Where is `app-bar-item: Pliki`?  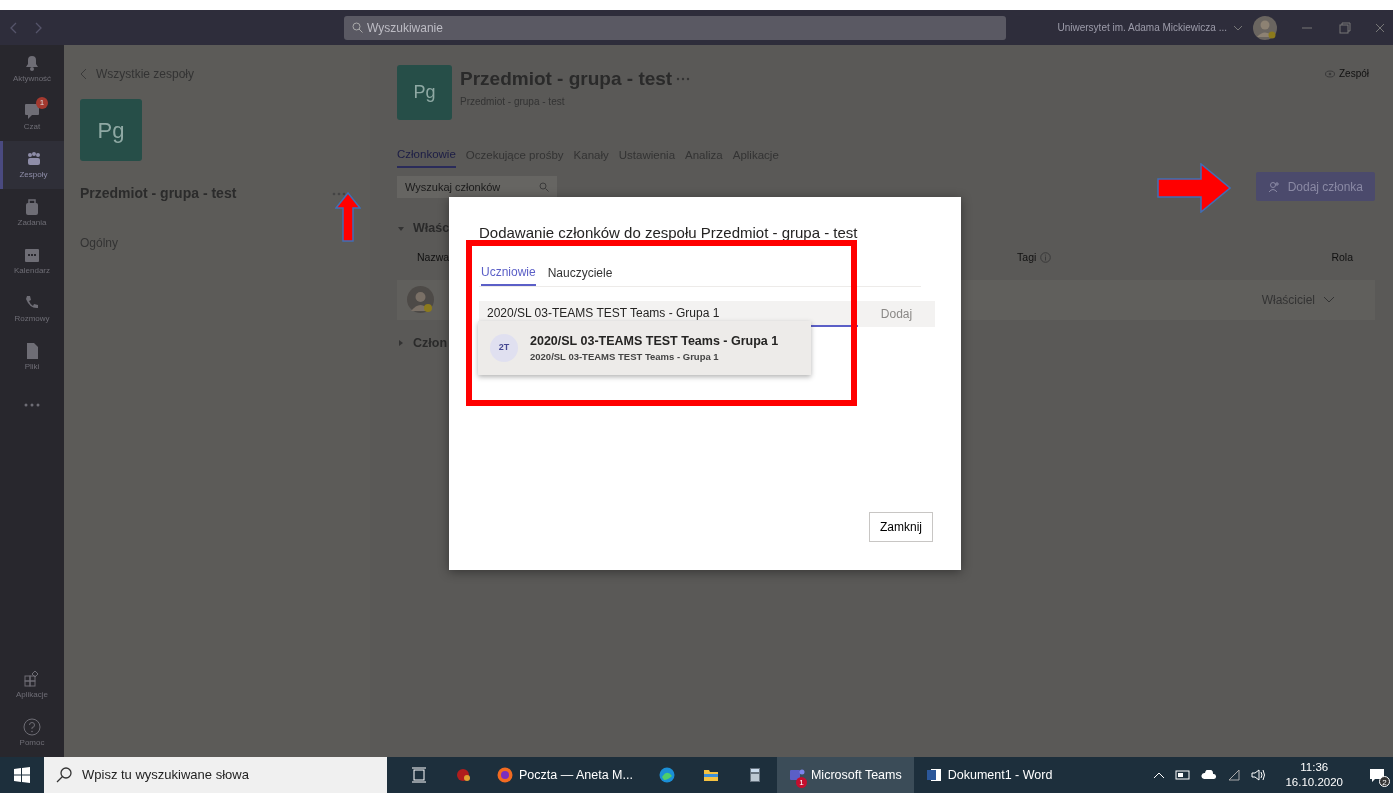 app-bar-item: Pliki is located at coordinates (32, 357).